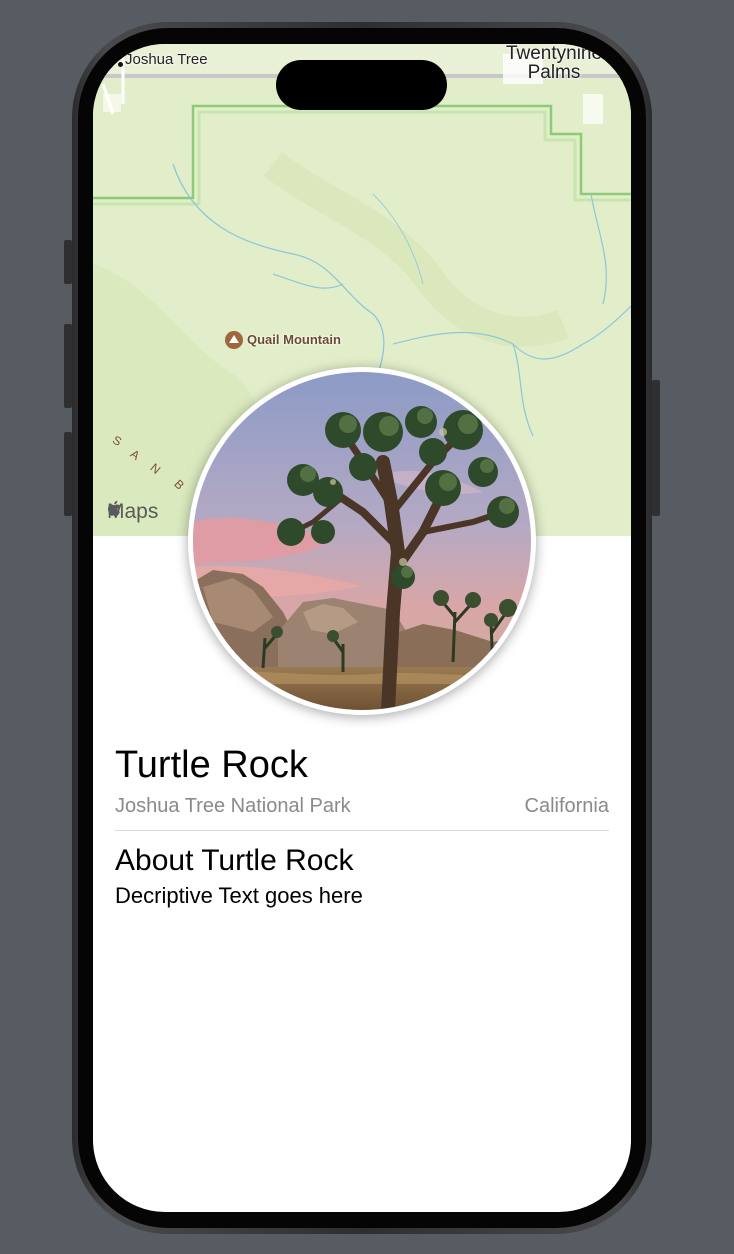  I want to click on palms-line: Palms, so click(554, 72).